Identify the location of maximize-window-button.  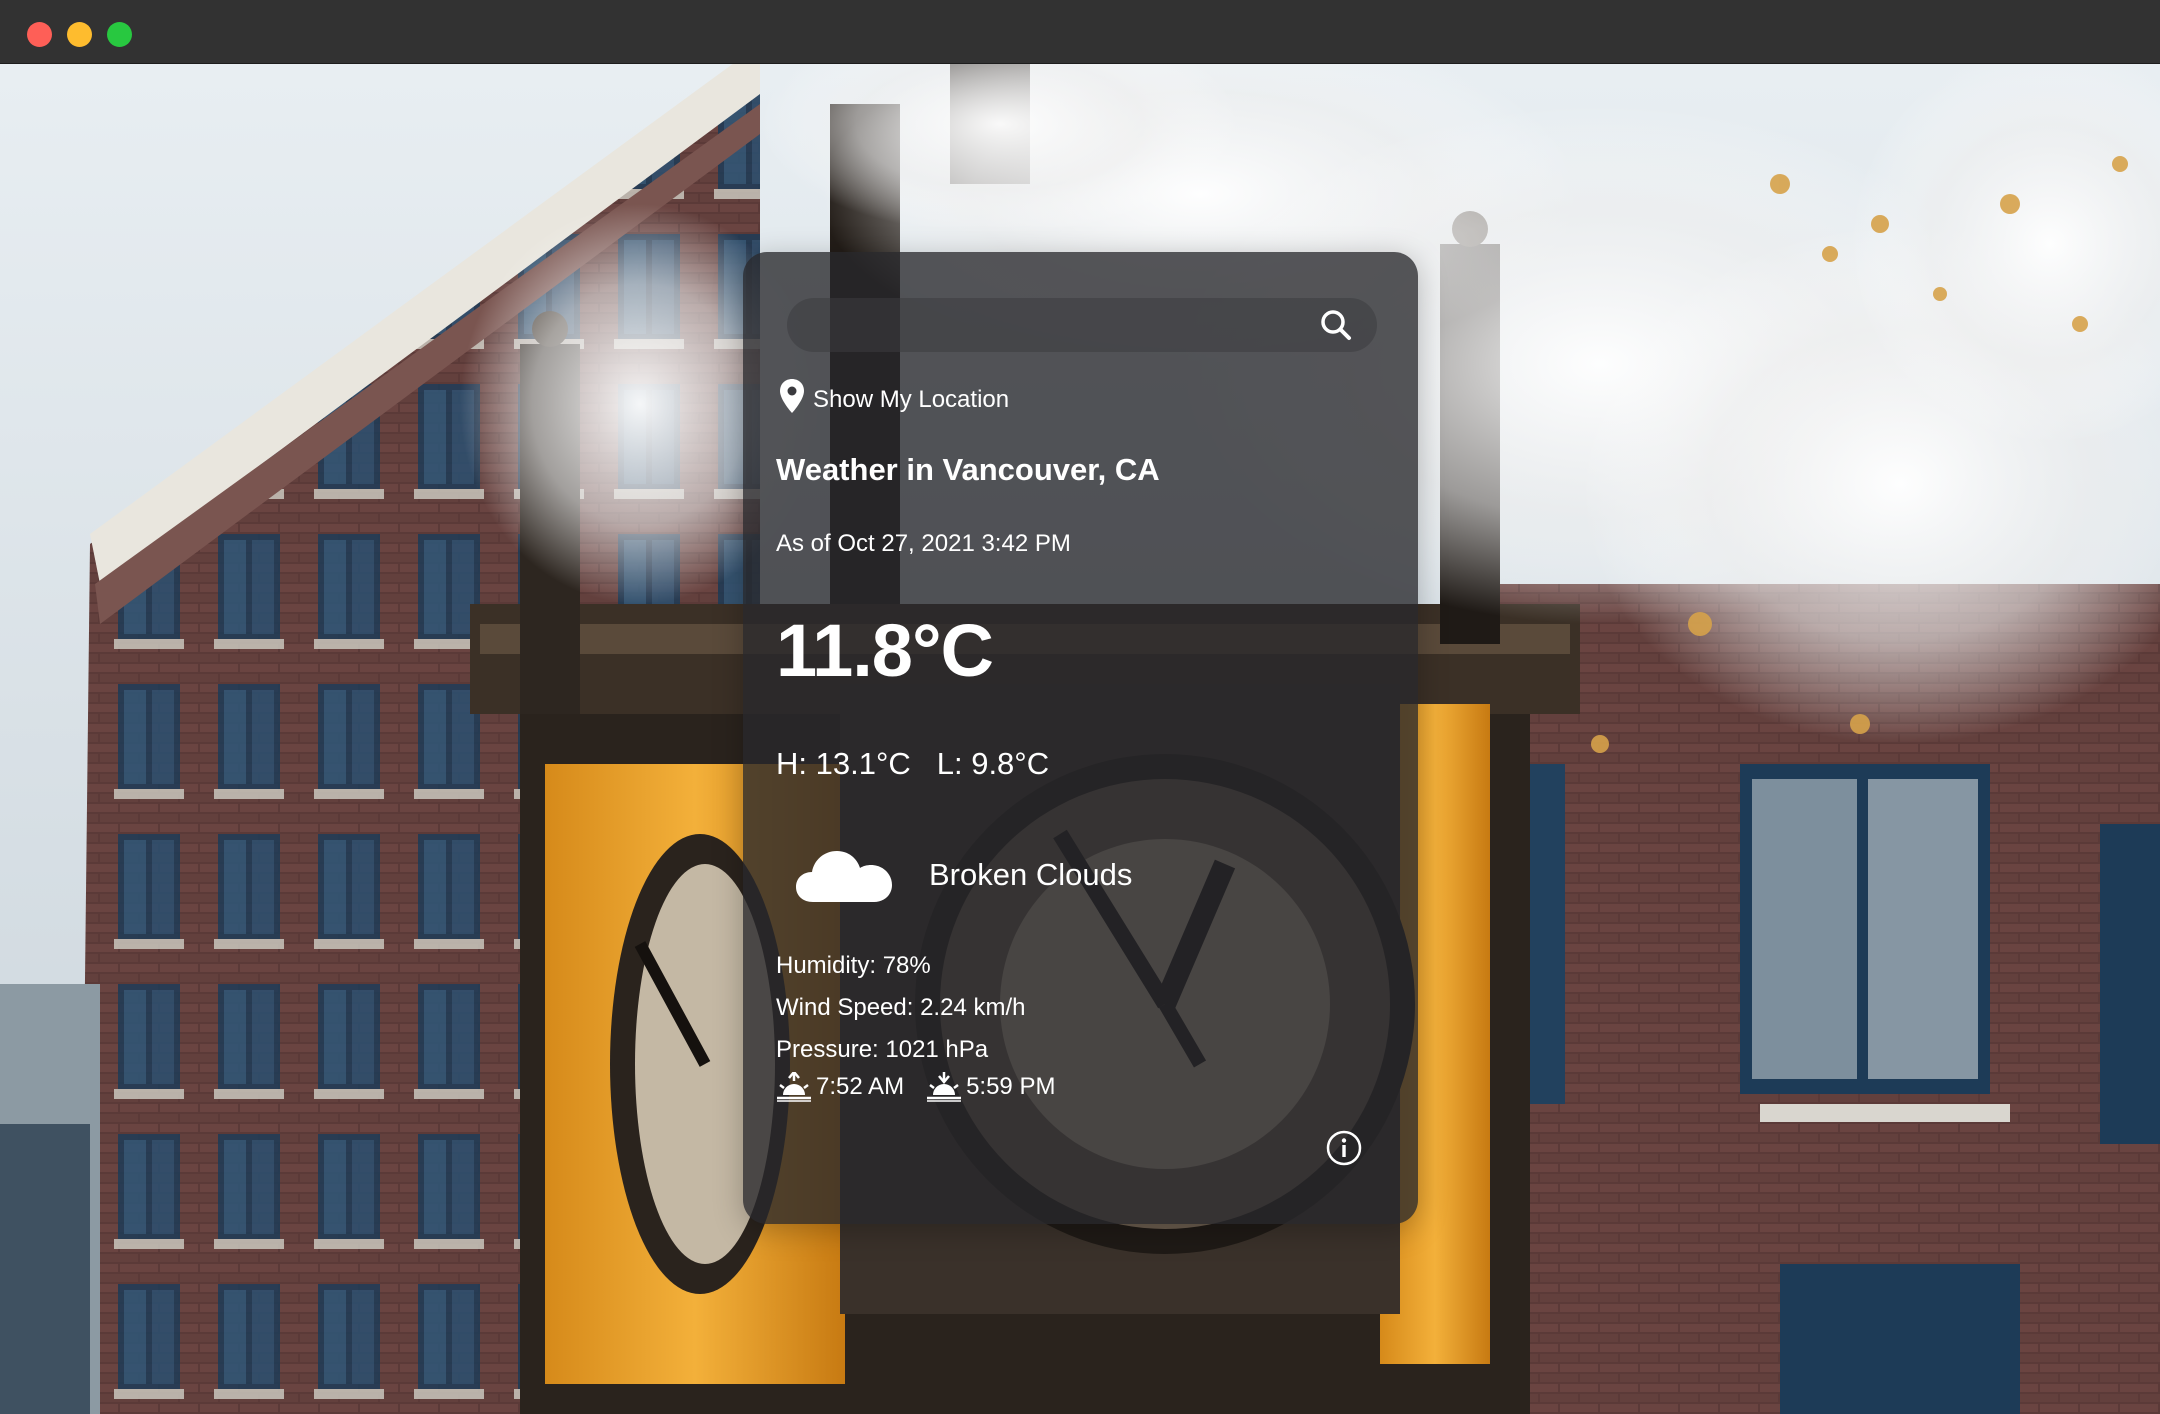
(119, 34).